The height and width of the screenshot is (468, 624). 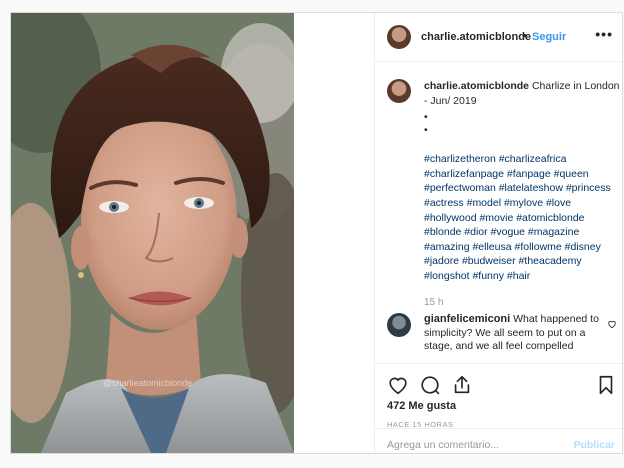 I want to click on caption-bullets: • •, so click(x=522, y=123).